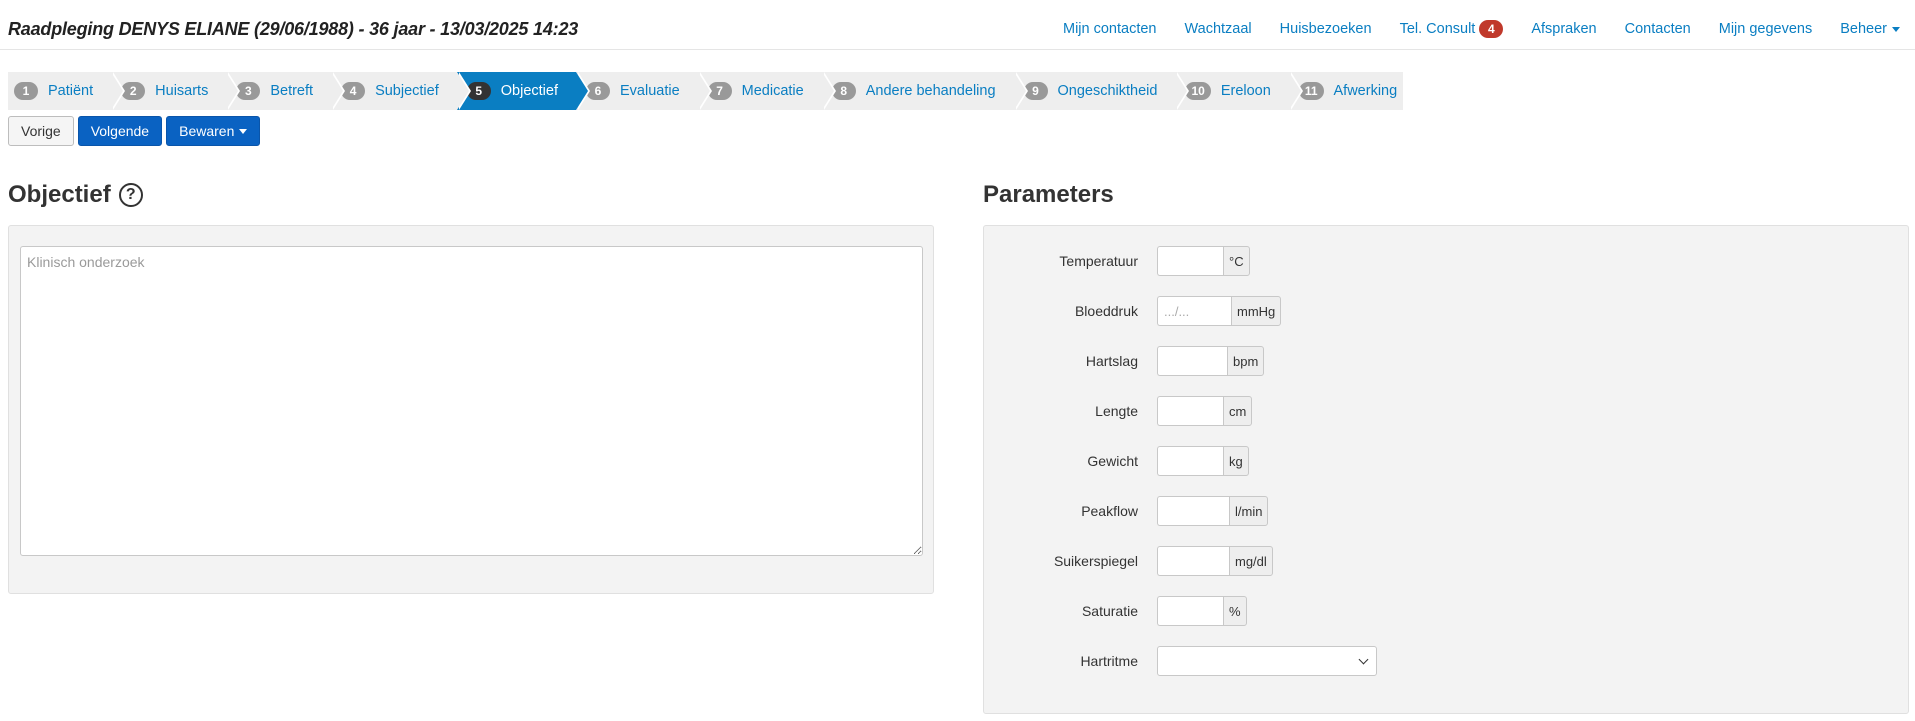 The width and height of the screenshot is (1915, 721). I want to click on nav-tel-consult-label: Tel. Consult, so click(1437, 29).